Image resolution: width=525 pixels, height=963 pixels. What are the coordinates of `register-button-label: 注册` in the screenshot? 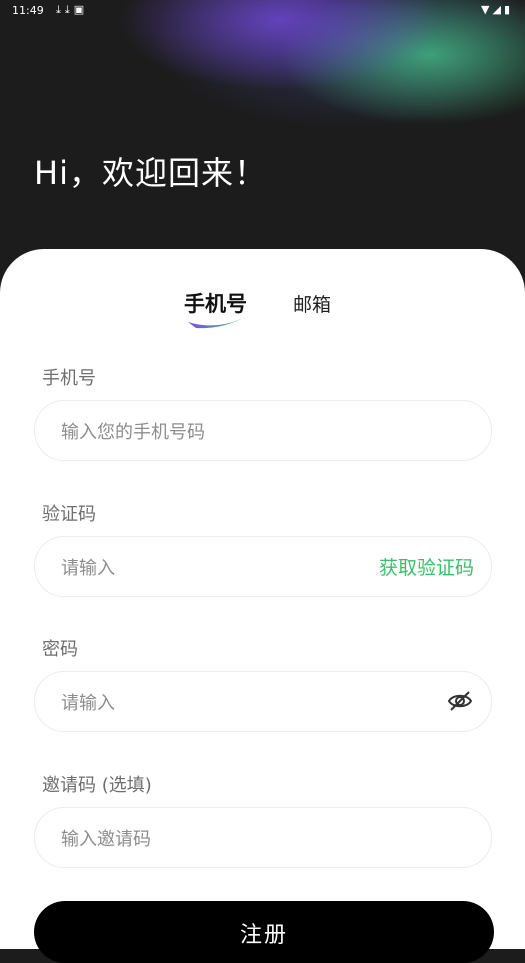 It's located at (263, 935).